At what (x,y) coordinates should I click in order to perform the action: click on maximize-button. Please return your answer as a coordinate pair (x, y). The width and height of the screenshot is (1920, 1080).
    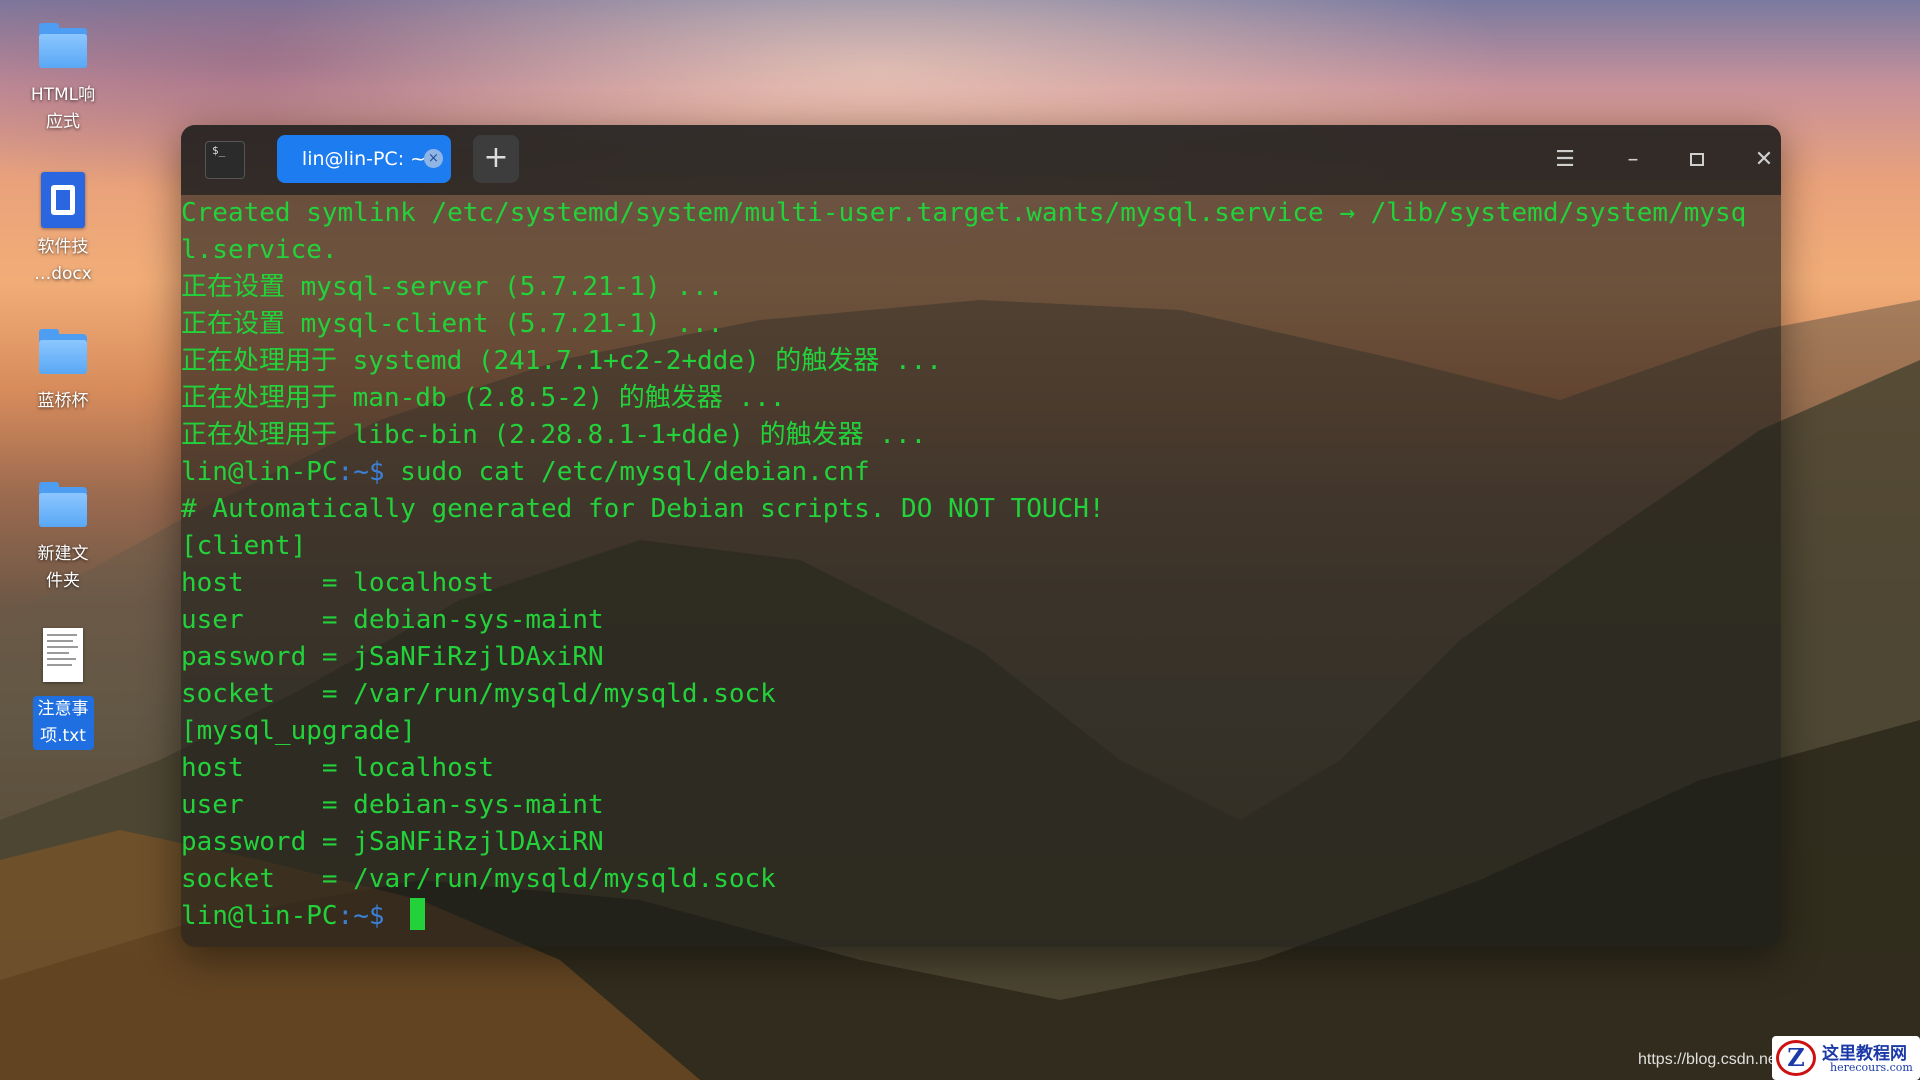
    Looking at the image, I should click on (1698, 160).